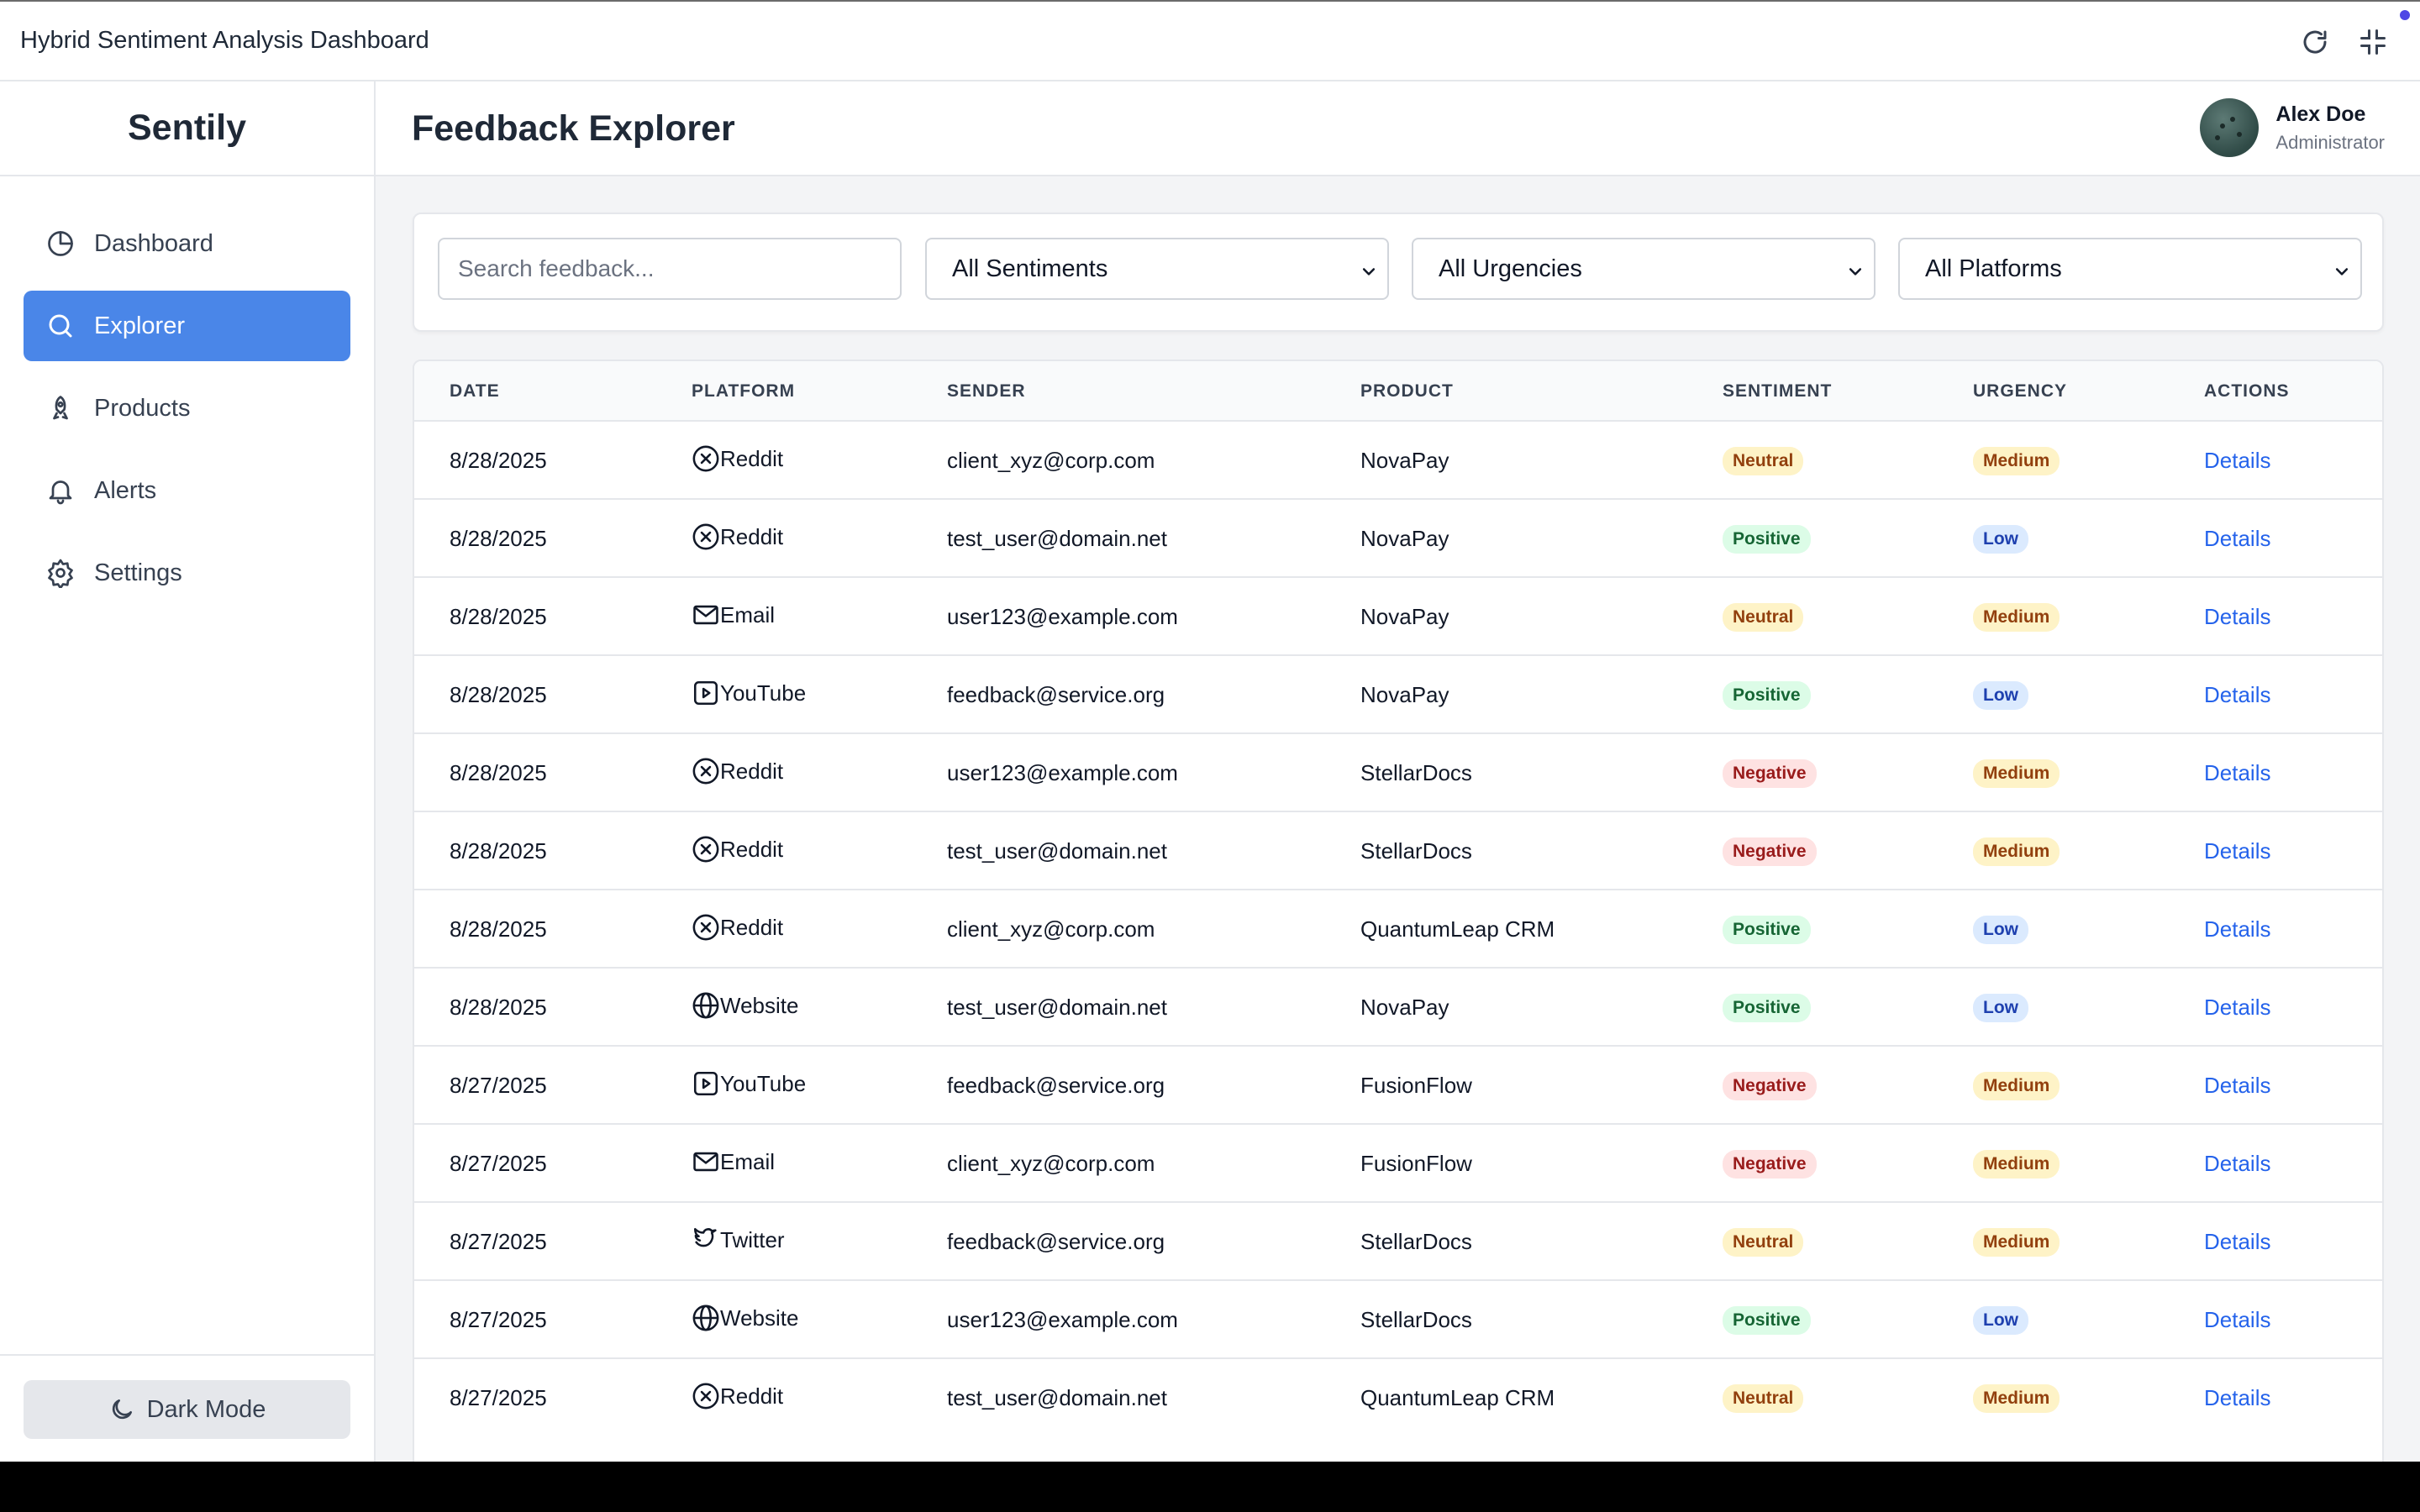  I want to click on search-input, so click(670, 269).